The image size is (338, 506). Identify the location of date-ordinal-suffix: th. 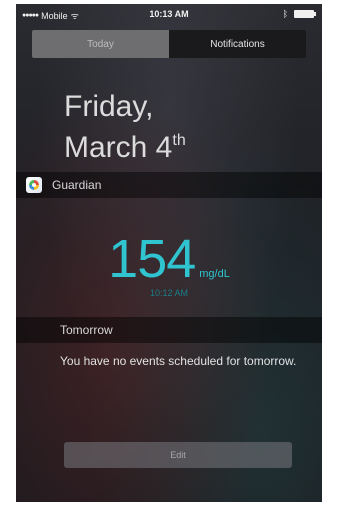
(179, 140).